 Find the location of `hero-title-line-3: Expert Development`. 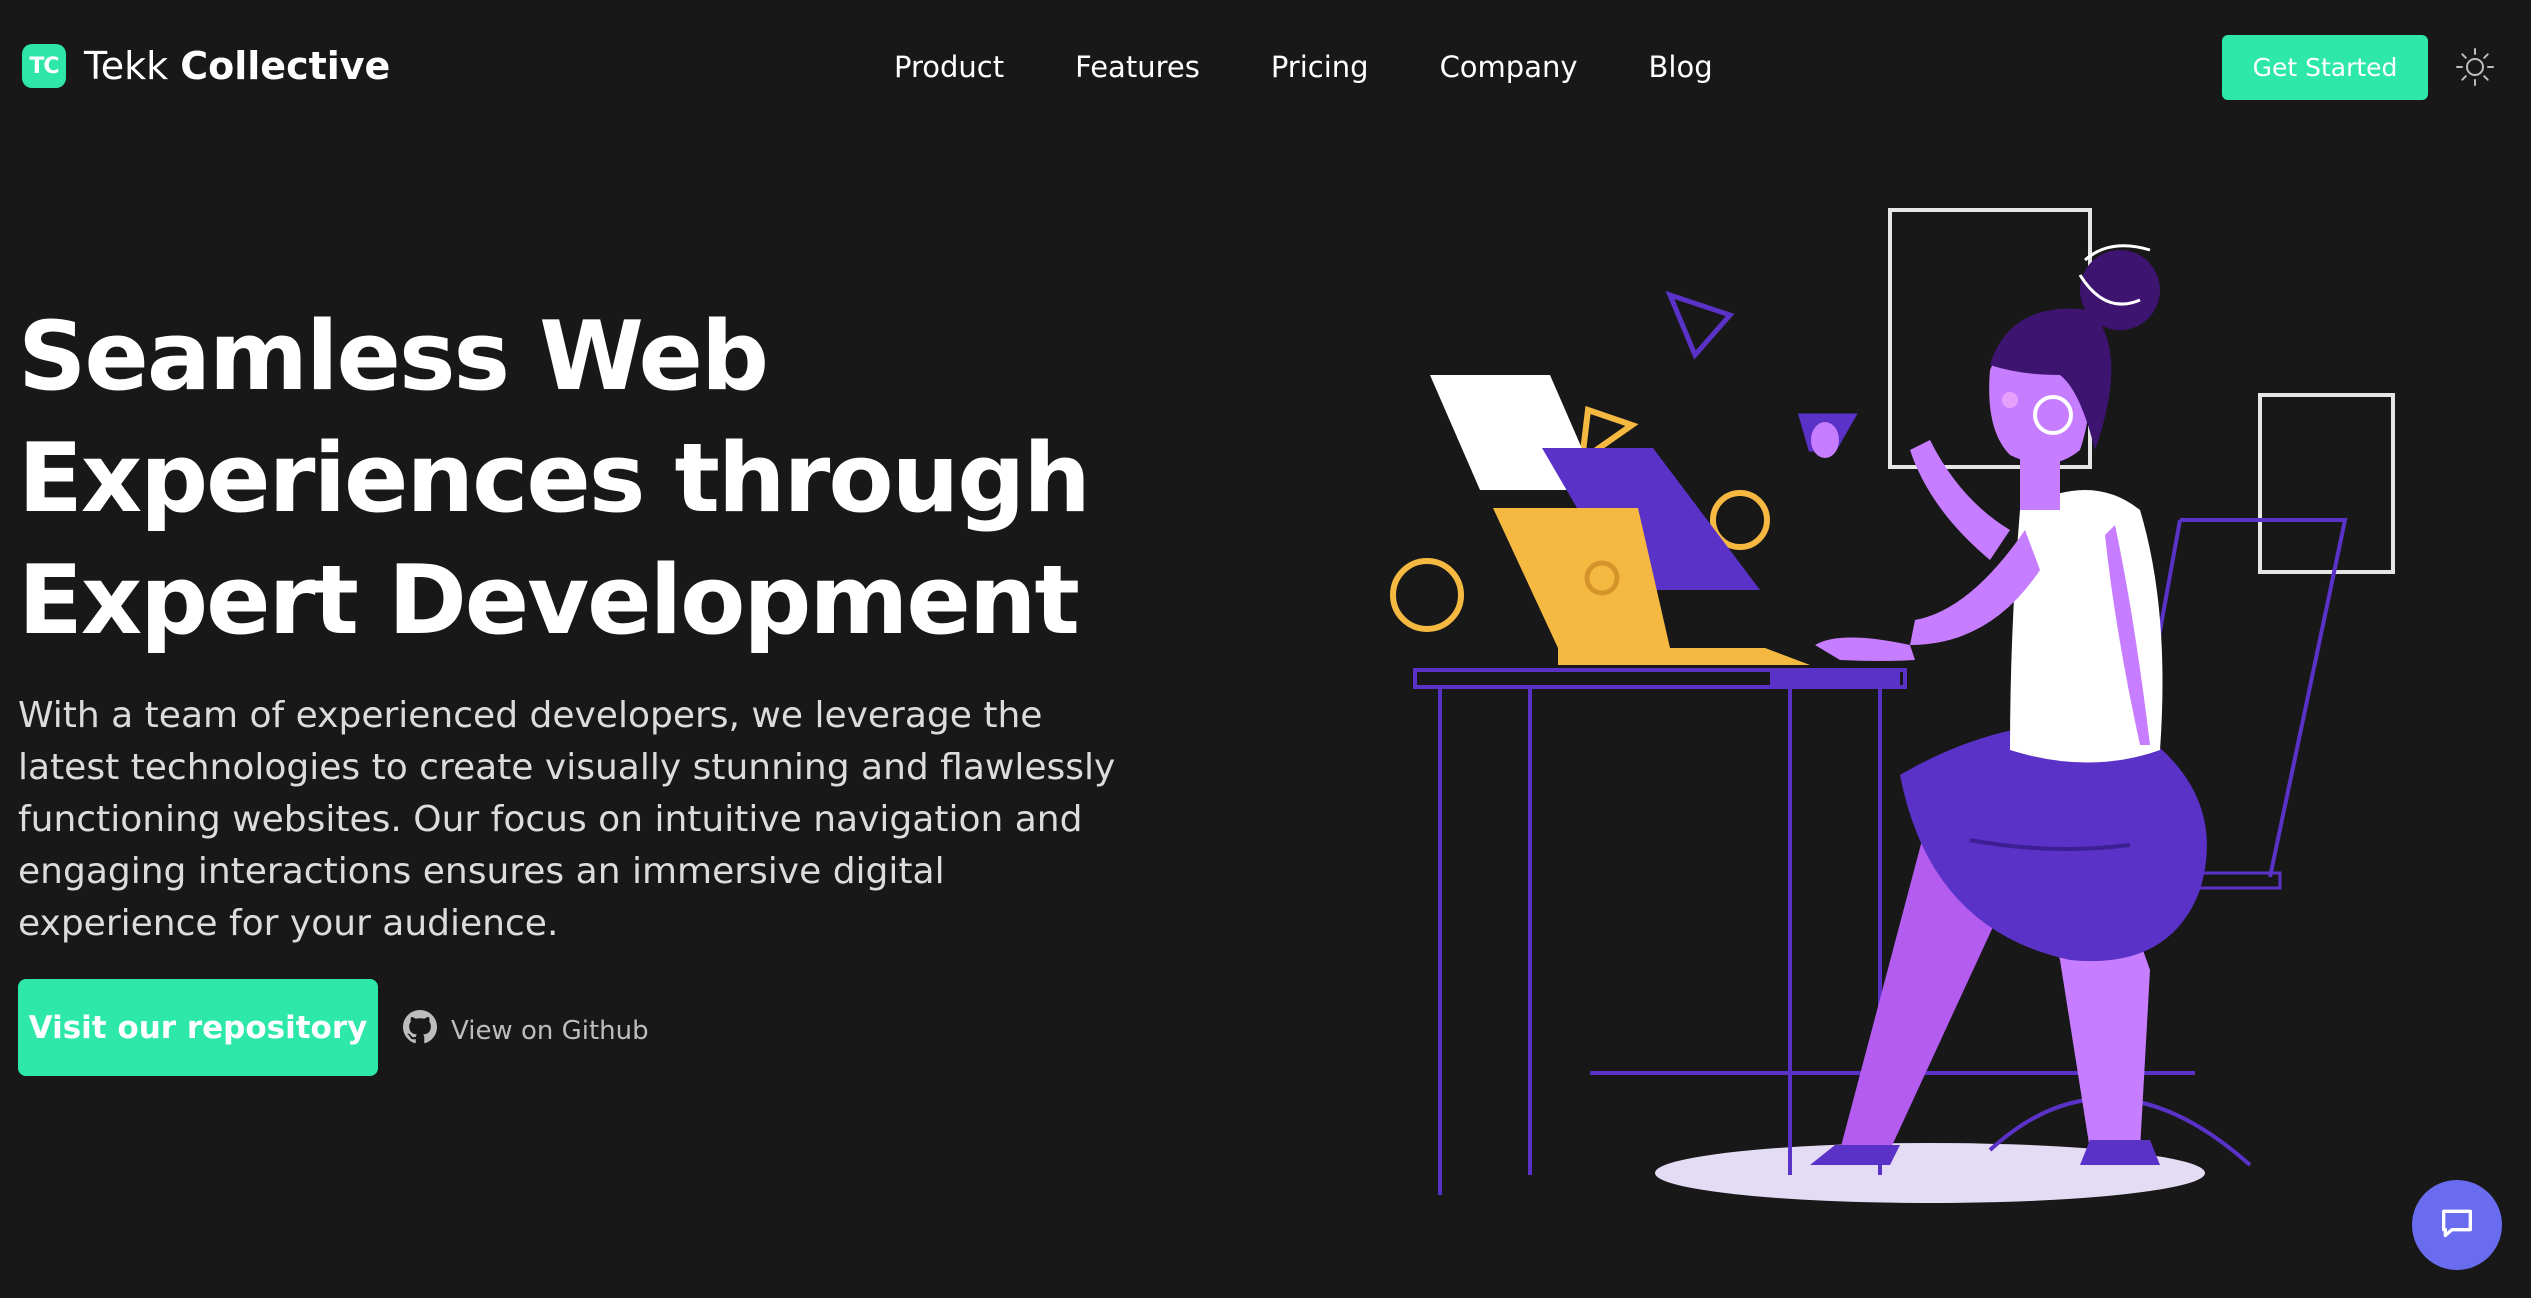

hero-title-line-3: Expert Development is located at coordinates (549, 601).